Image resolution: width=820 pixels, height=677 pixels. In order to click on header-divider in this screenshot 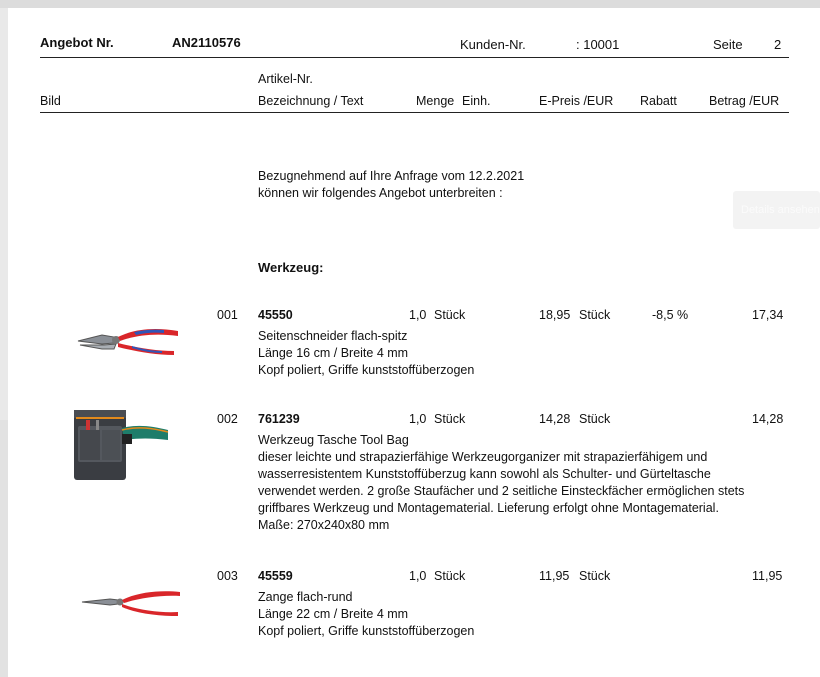, I will do `click(414, 57)`.